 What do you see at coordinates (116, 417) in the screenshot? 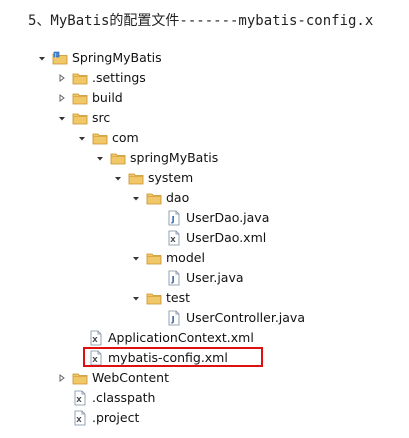
I see `tree-node-label: .project` at bounding box center [116, 417].